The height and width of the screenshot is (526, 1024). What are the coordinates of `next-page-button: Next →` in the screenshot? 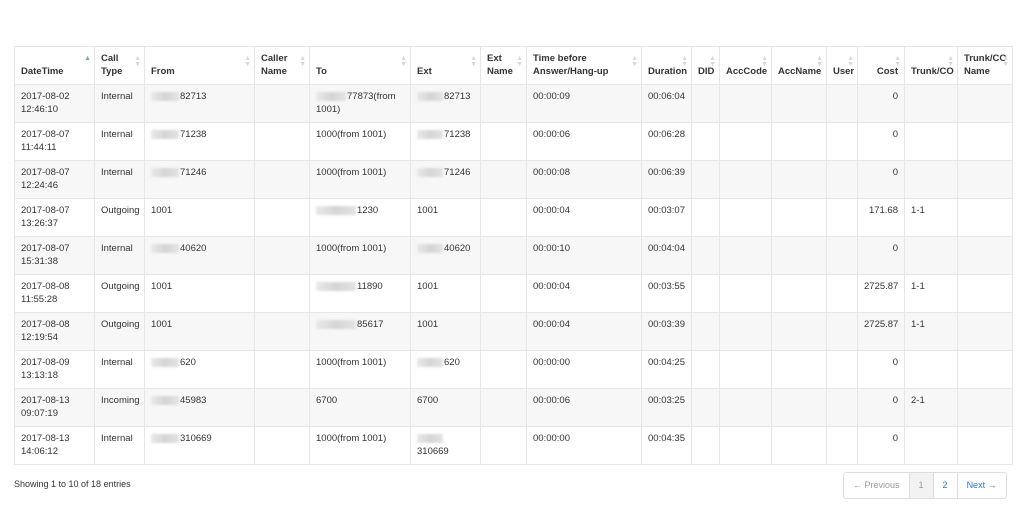 It's located at (981, 485).